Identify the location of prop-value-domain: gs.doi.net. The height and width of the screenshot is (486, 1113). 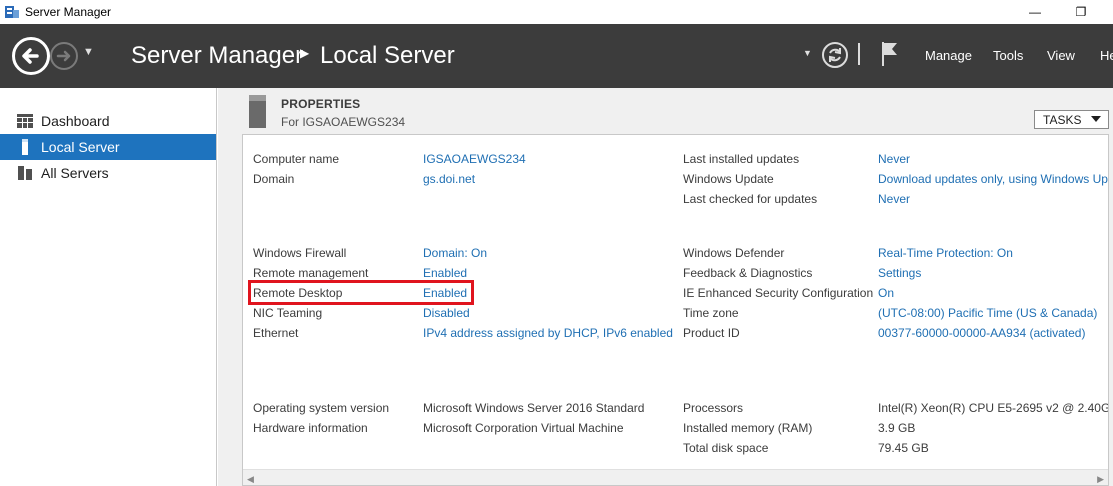
(449, 179).